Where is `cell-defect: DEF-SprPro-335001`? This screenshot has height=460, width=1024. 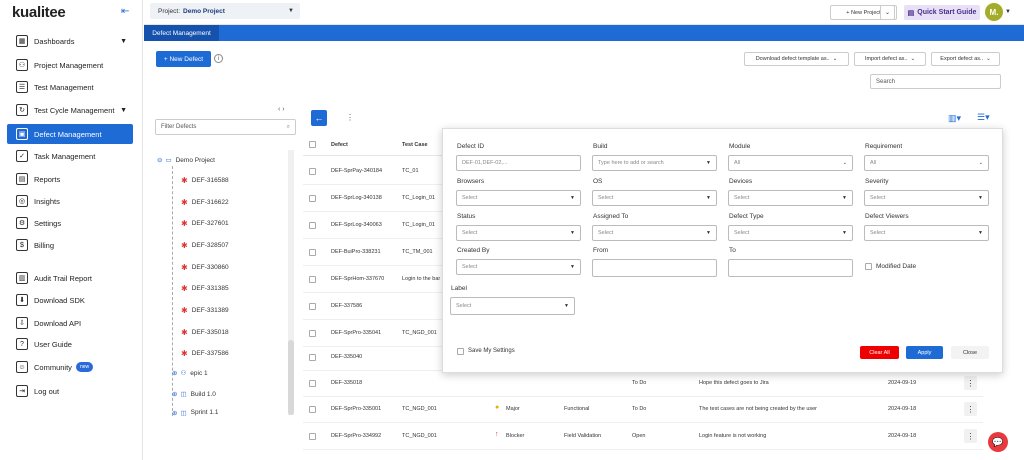 cell-defect: DEF-SprPro-335001 is located at coordinates (356, 409).